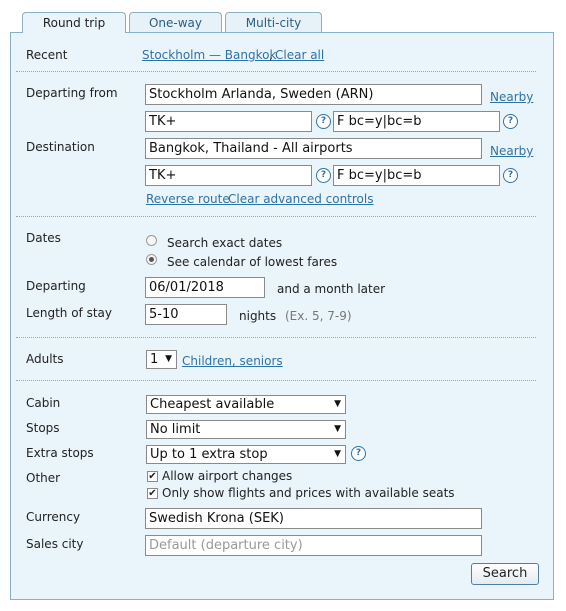  What do you see at coordinates (299, 55) in the screenshot?
I see `clear-all-link: Clear all` at bounding box center [299, 55].